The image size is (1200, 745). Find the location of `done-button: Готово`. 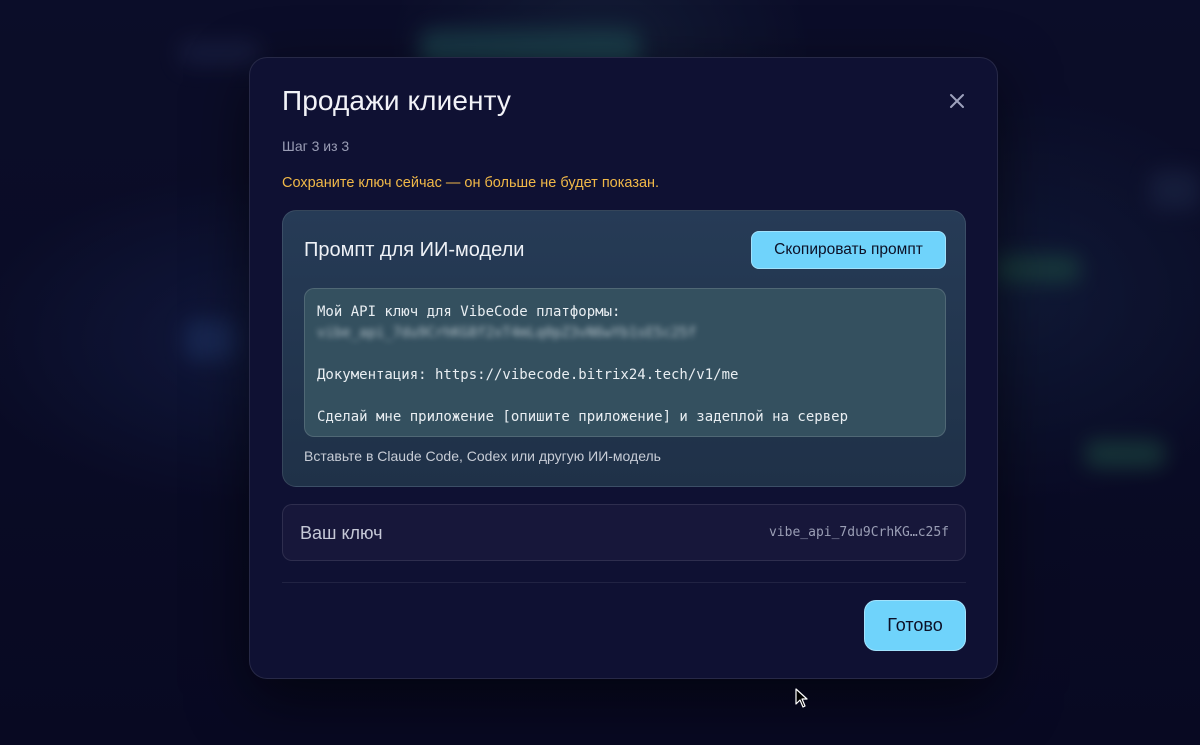

done-button: Готово is located at coordinates (915, 625).